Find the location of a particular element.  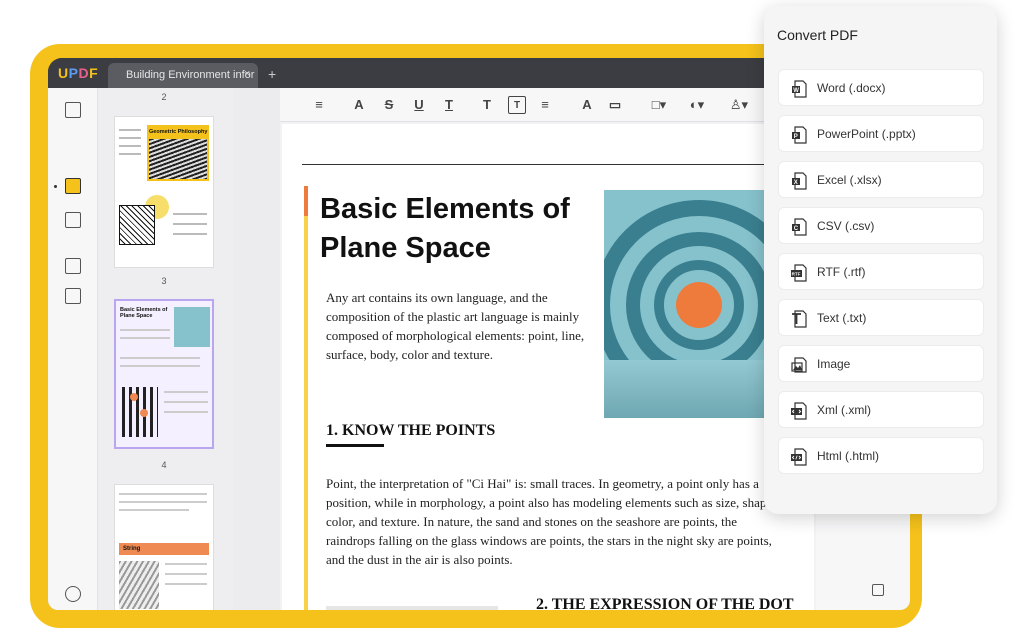

option-label: Word (.docx) is located at coordinates (851, 88).